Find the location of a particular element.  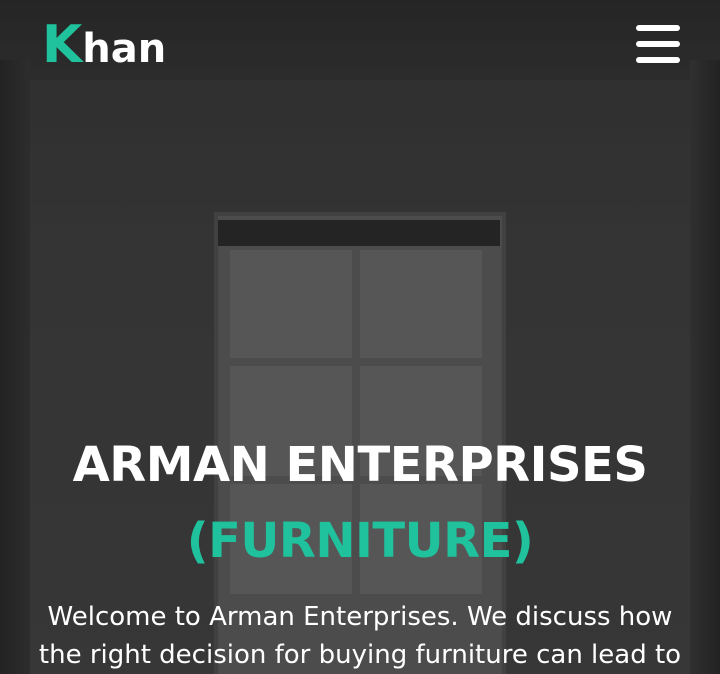

hamburger-menu-icon is located at coordinates (658, 45).